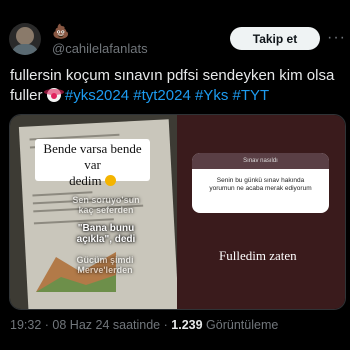 Image resolution: width=350 pixels, height=350 pixels. I want to click on avatar, so click(25, 39).